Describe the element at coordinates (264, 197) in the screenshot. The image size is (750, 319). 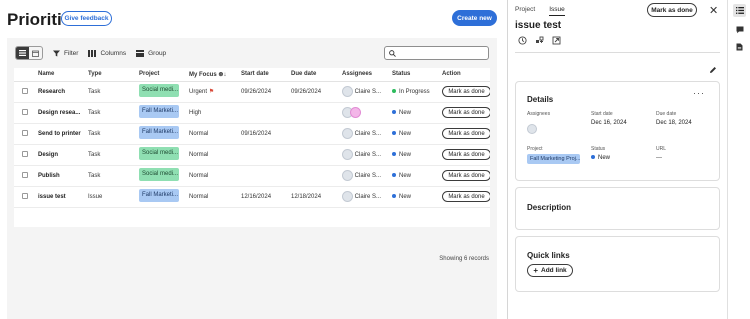
I see `start-date: 12/16/2024` at that location.